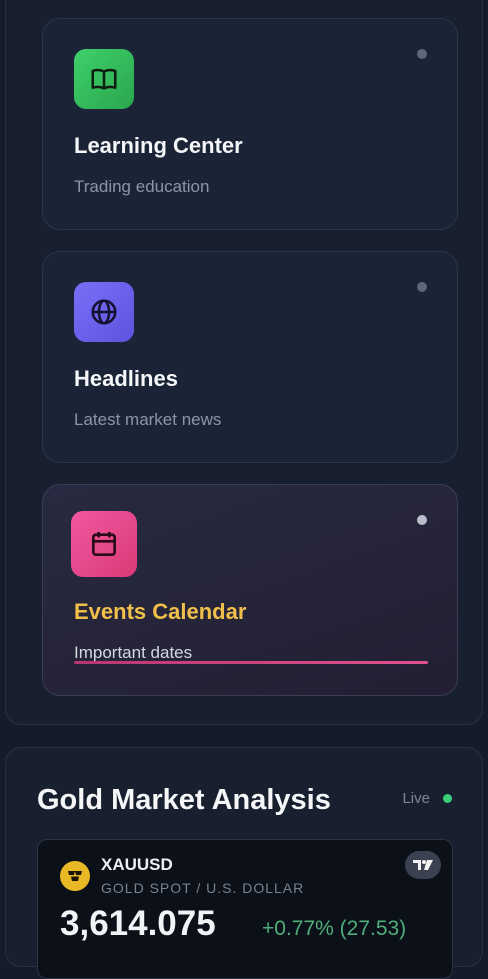 The height and width of the screenshot is (979, 488). I want to click on section-title: Gold Market Analysis, so click(184, 800).